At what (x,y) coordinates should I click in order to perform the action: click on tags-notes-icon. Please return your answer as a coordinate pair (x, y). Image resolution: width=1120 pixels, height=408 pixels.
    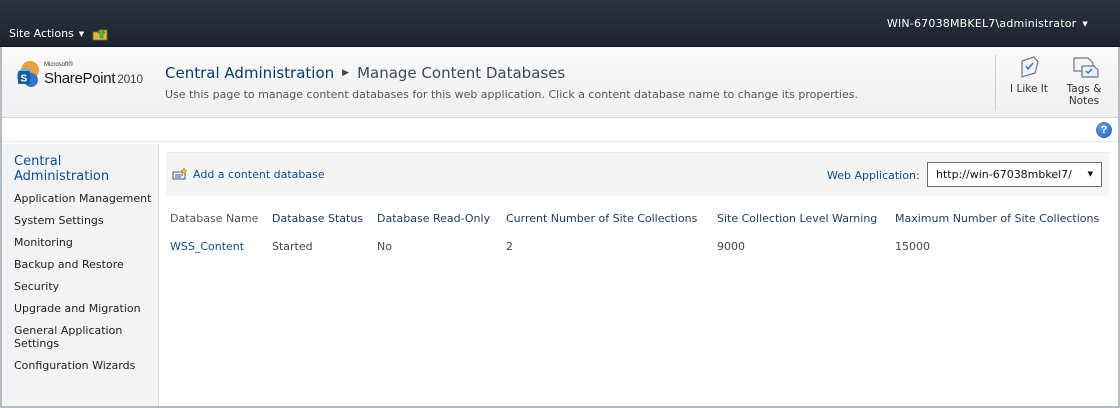
    Looking at the image, I should click on (1086, 67).